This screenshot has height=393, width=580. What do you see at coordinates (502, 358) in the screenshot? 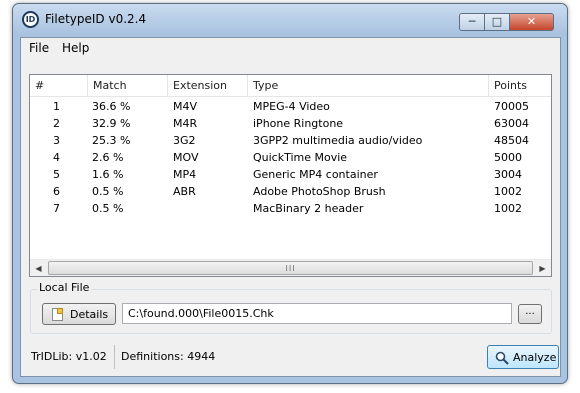
I see `search-icon` at bounding box center [502, 358].